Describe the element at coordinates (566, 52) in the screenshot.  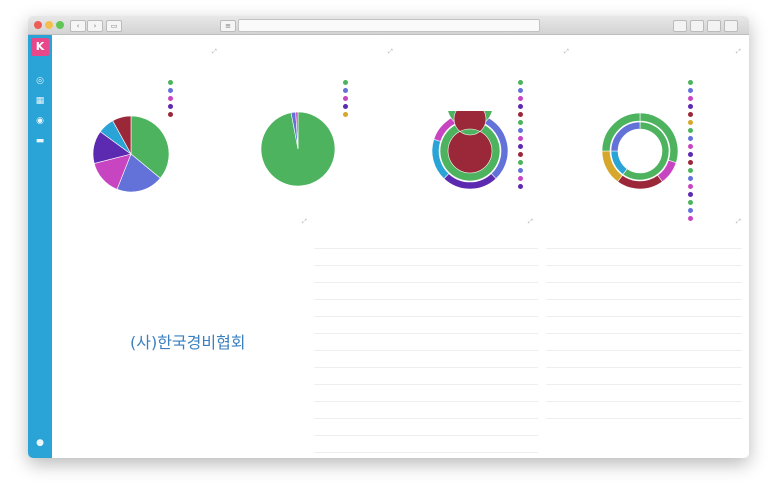
I see `panel-3-expand-icon: ⤢` at that location.